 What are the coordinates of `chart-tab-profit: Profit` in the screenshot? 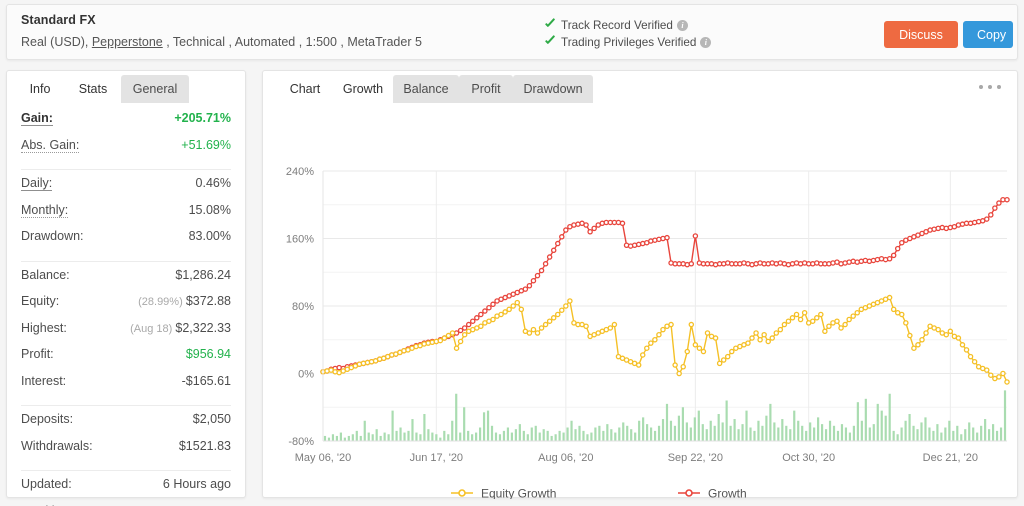 It's located at (486, 89).